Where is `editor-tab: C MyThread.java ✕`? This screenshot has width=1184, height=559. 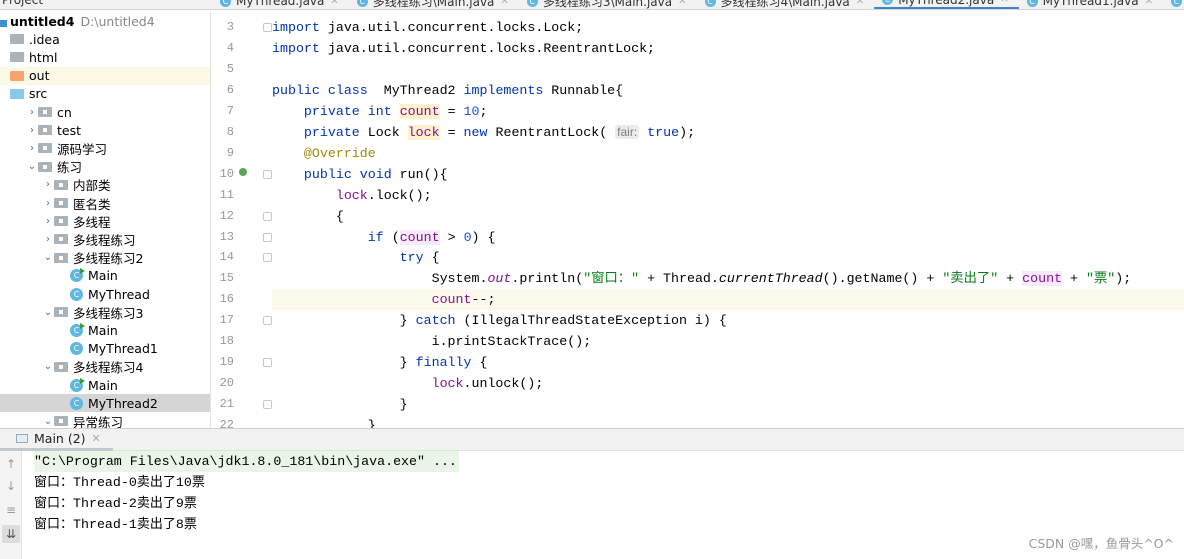
editor-tab: C MyThread.java ✕ is located at coordinates (280, 4).